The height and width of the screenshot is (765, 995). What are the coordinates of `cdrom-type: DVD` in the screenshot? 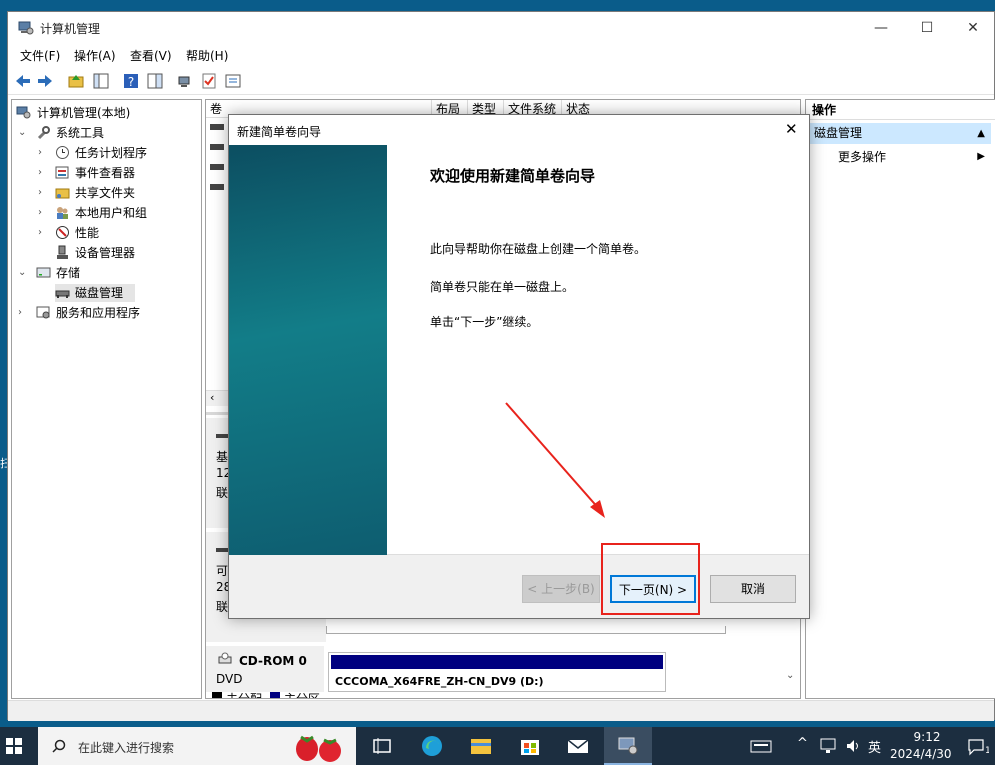 It's located at (229, 679).